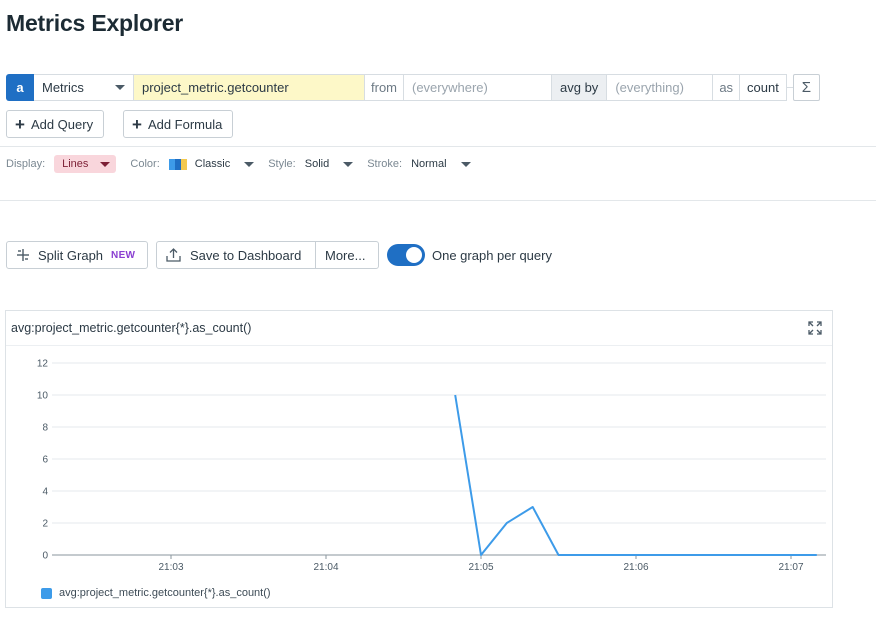 The height and width of the screenshot is (629, 876). What do you see at coordinates (438, 146) in the screenshot?
I see `options-divider` at bounding box center [438, 146].